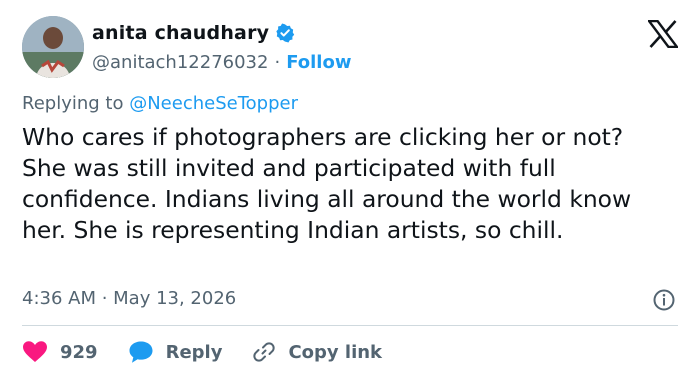 The width and height of the screenshot is (700, 379). What do you see at coordinates (664, 300) in the screenshot?
I see `info-icon` at bounding box center [664, 300].